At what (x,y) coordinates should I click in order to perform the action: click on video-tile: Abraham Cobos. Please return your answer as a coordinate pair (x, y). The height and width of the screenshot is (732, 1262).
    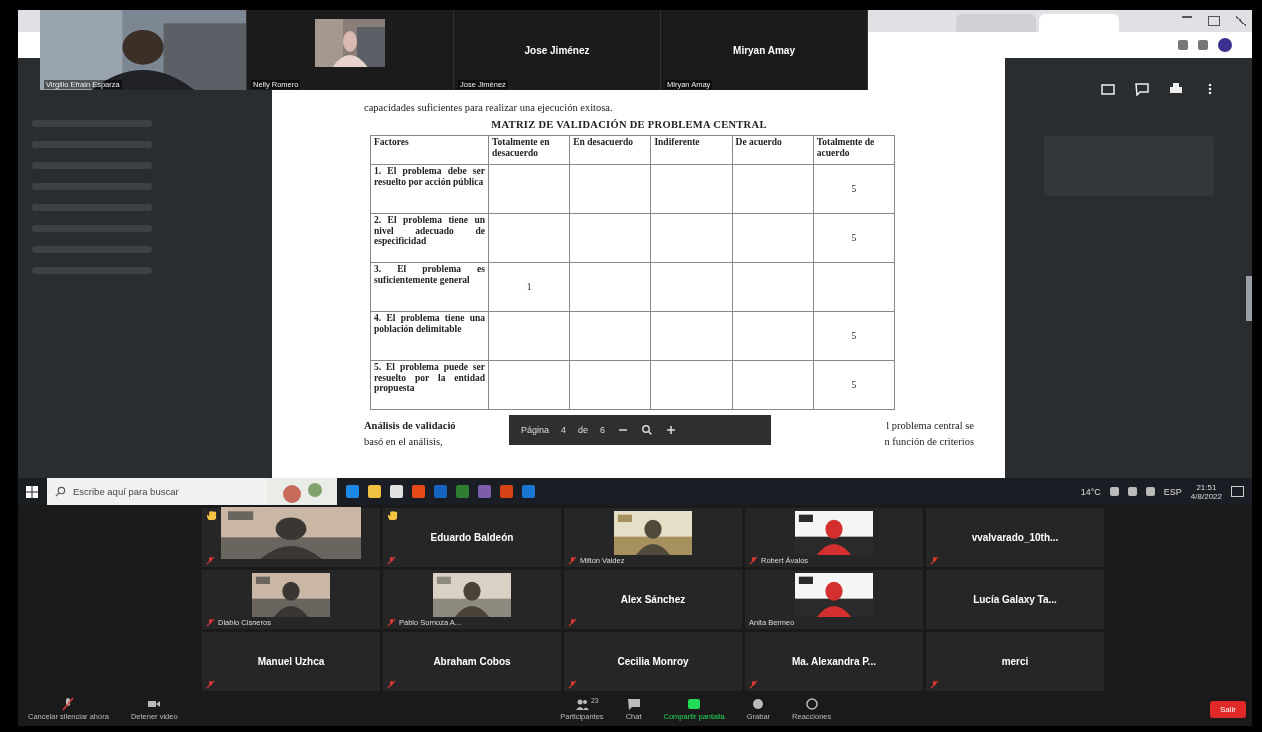
    Looking at the image, I should click on (472, 661).